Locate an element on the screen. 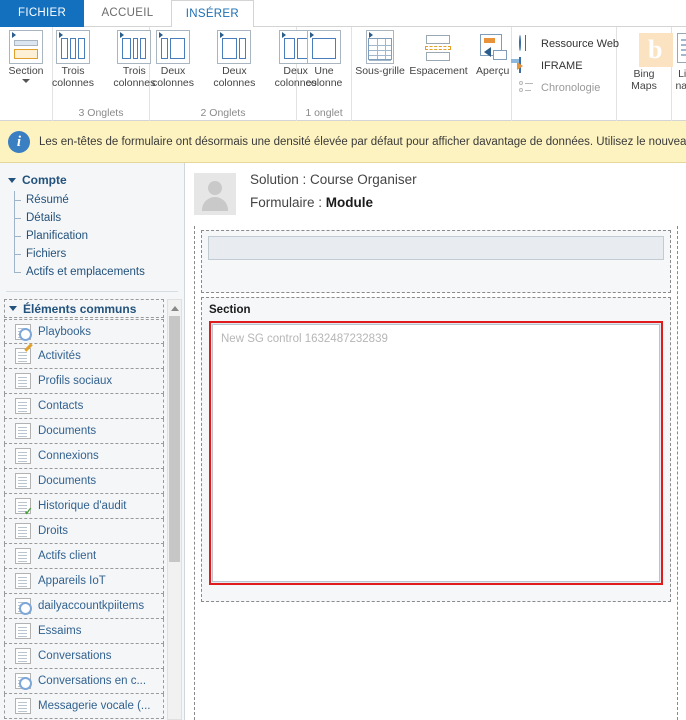 This screenshot has width=686, height=720. chevron-down-icon is located at coordinates (26, 80).